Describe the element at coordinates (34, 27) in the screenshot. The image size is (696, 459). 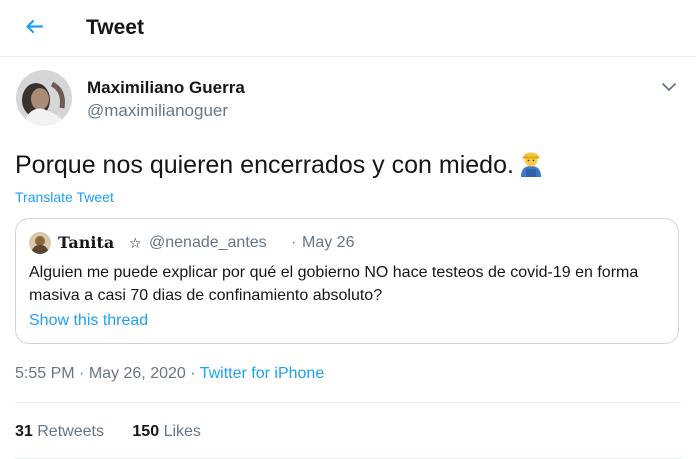
I see `arrow-left-icon` at that location.